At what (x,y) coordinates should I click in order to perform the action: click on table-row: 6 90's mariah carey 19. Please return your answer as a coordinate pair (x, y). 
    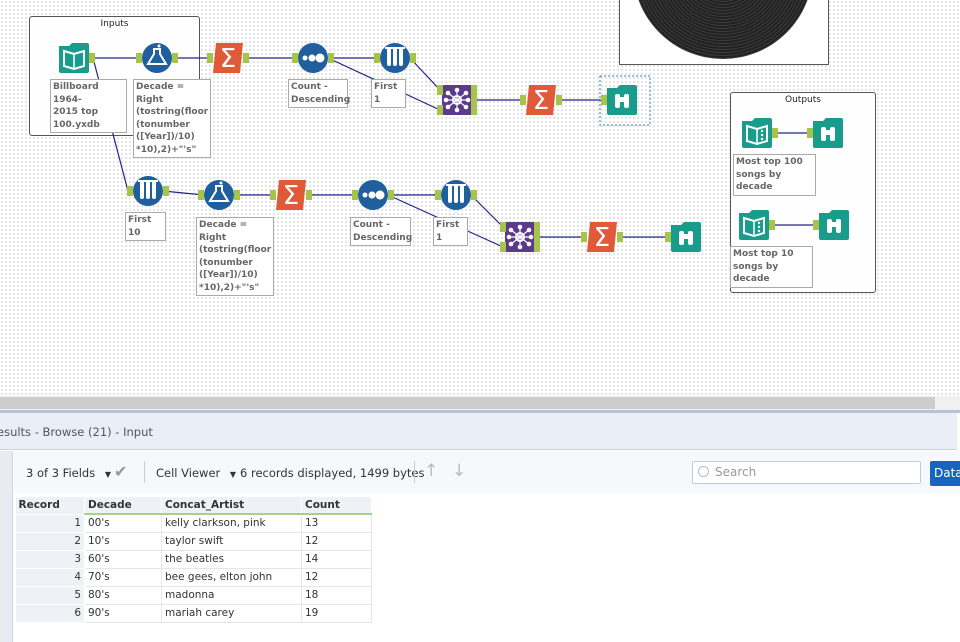
    Looking at the image, I should click on (193, 613).